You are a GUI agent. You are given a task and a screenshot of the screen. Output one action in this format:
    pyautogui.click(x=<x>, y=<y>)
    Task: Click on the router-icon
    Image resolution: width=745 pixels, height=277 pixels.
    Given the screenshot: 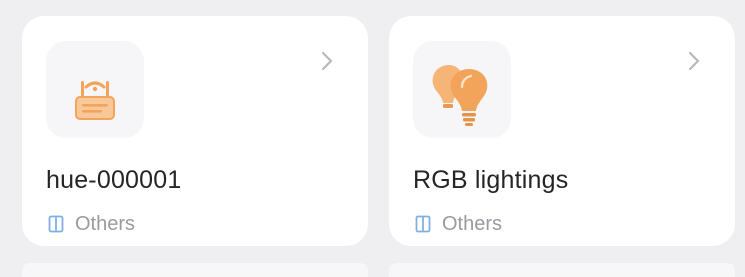 What is the action you would take?
    pyautogui.click(x=95, y=100)
    